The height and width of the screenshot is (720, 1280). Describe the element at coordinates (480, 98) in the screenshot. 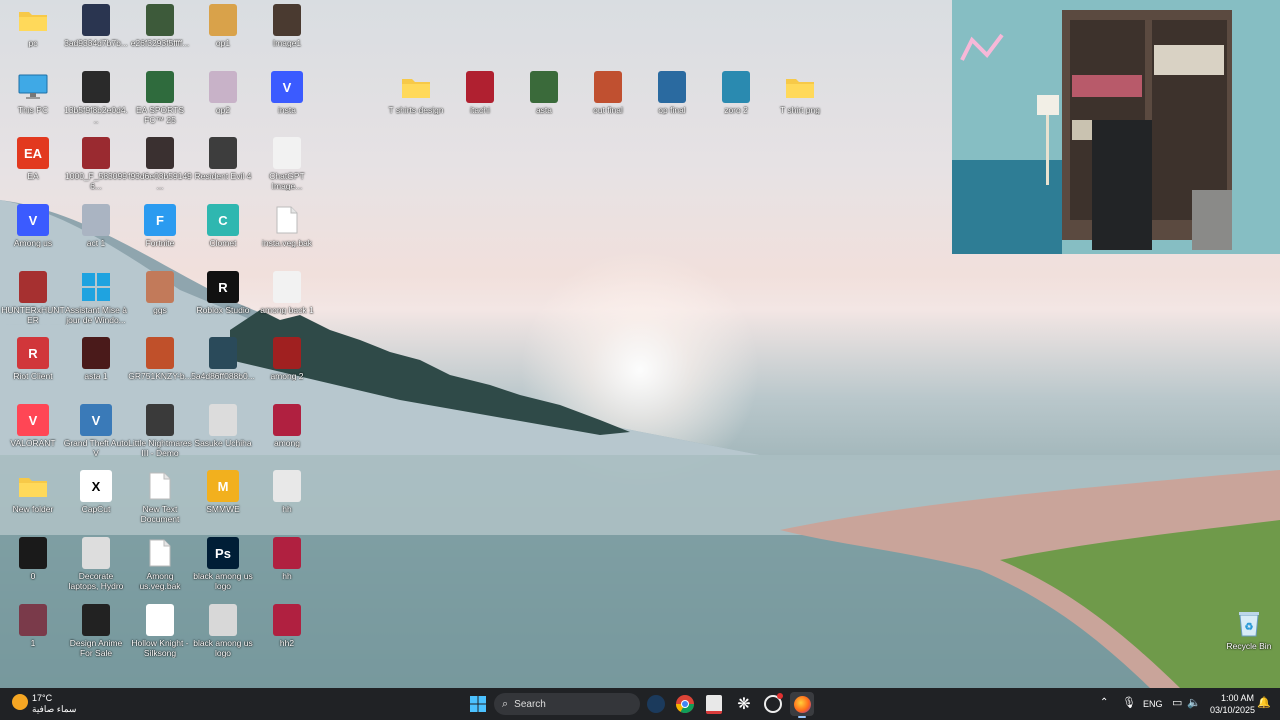

I see `desktop-icon: itachi` at that location.